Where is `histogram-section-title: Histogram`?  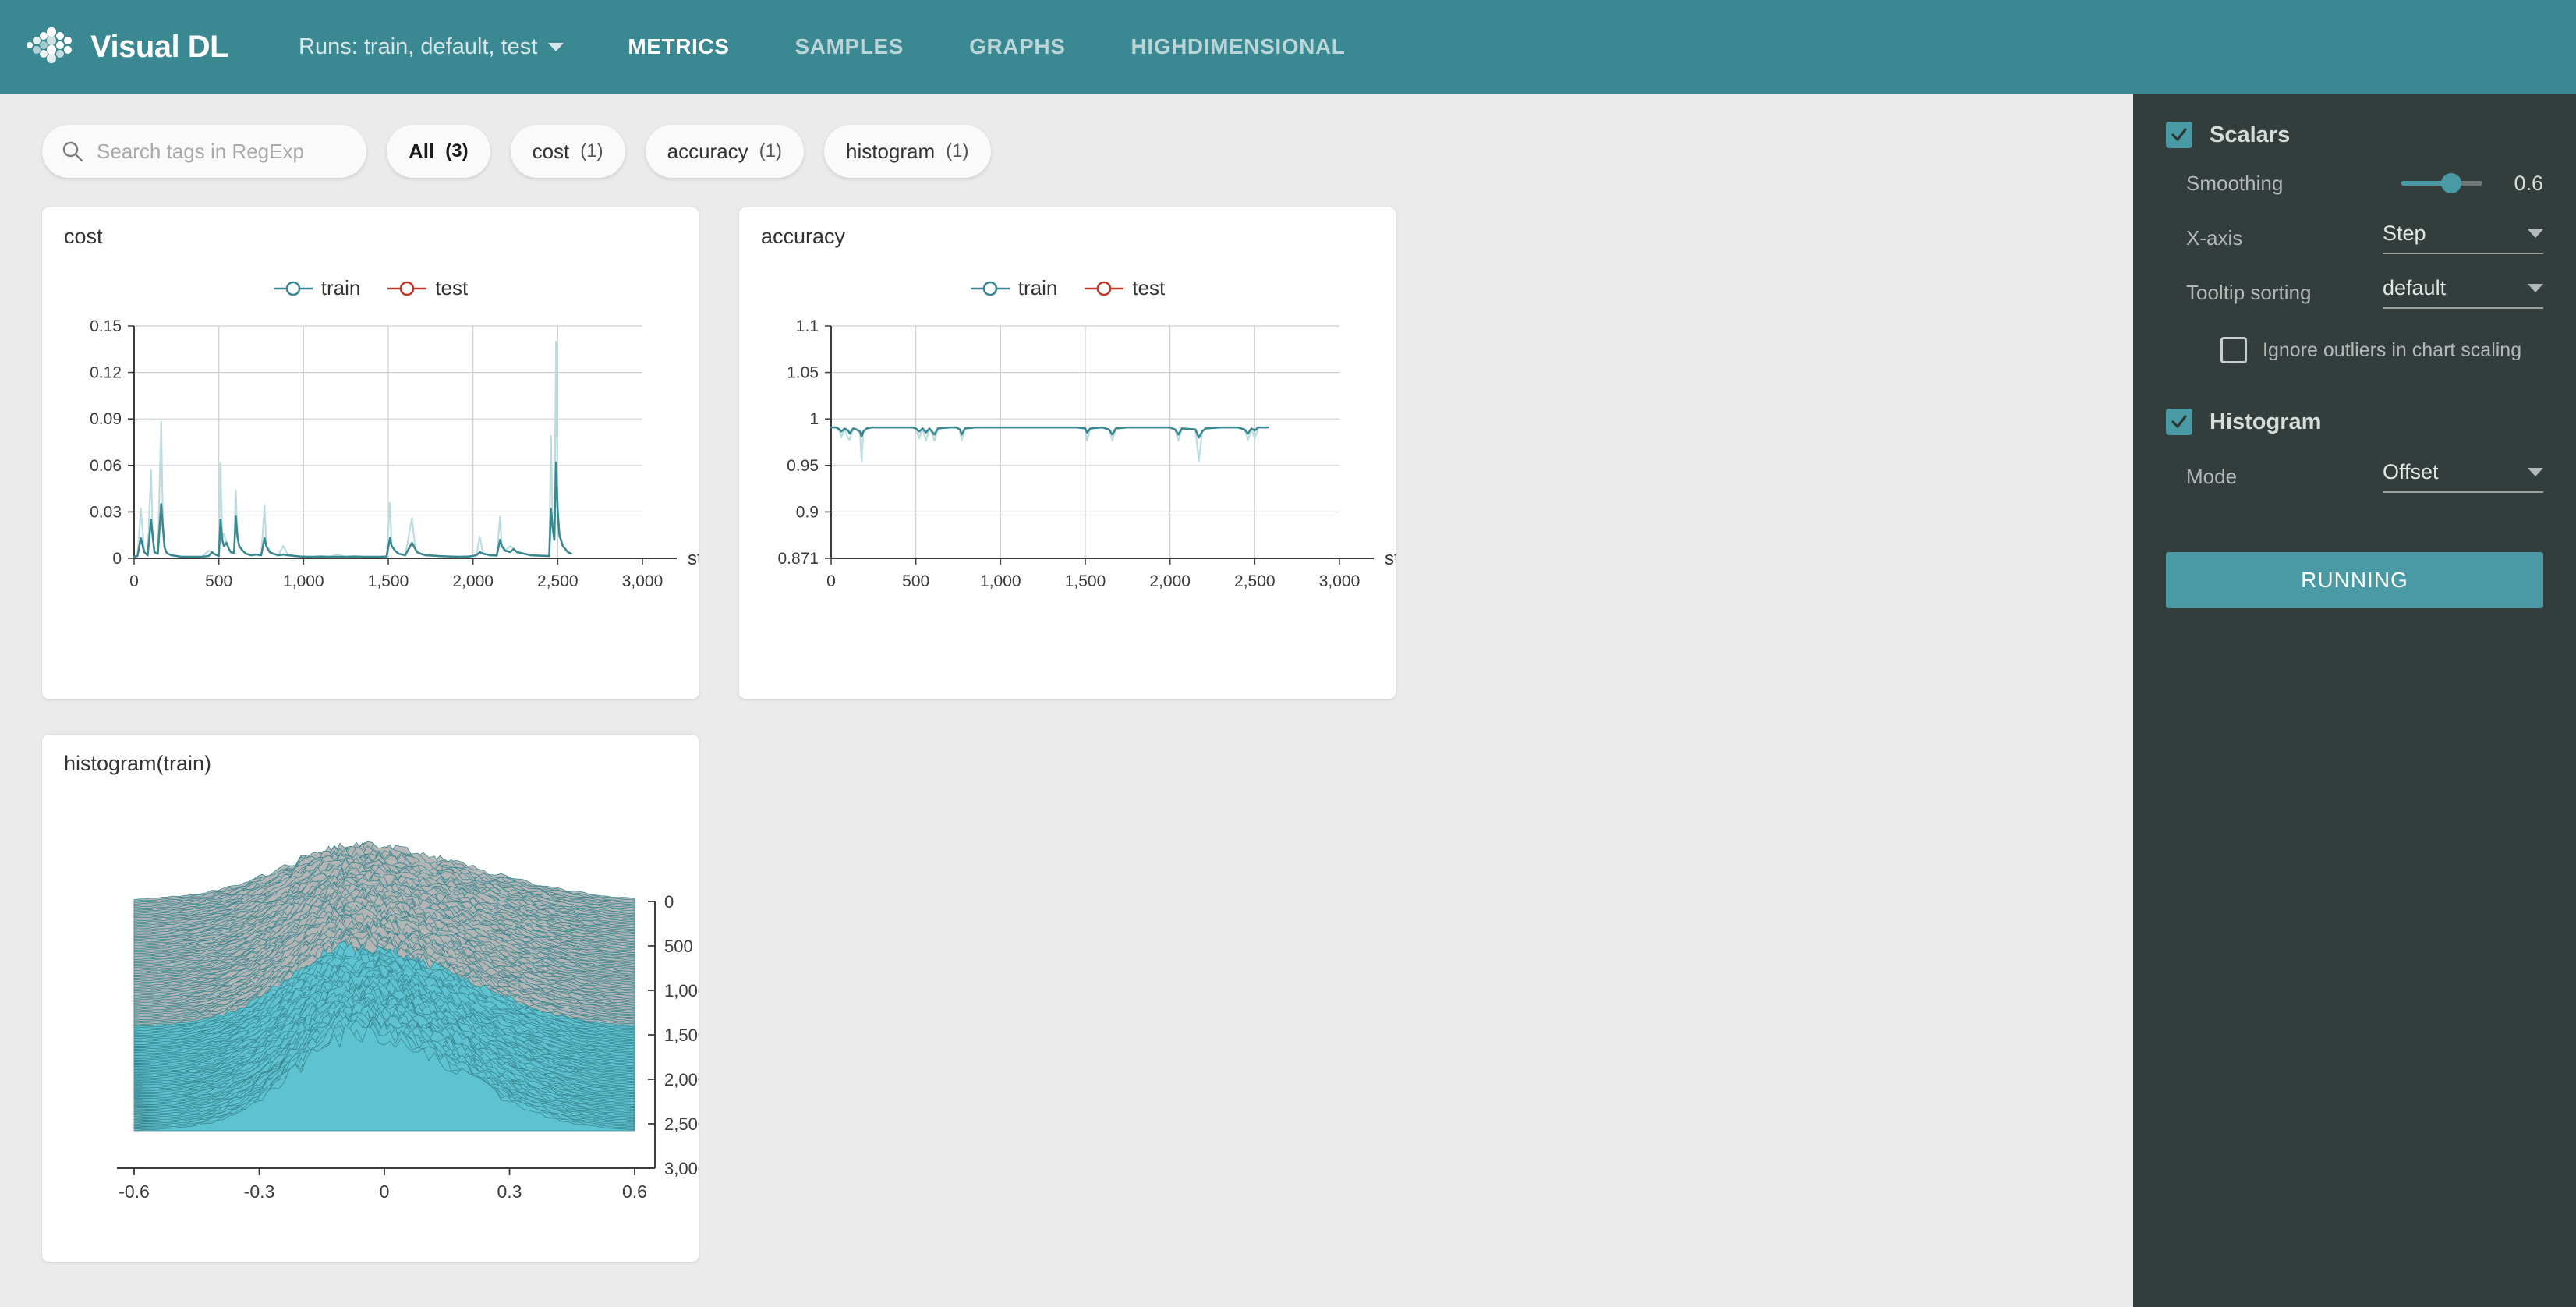
histogram-section-title: Histogram is located at coordinates (2266, 421).